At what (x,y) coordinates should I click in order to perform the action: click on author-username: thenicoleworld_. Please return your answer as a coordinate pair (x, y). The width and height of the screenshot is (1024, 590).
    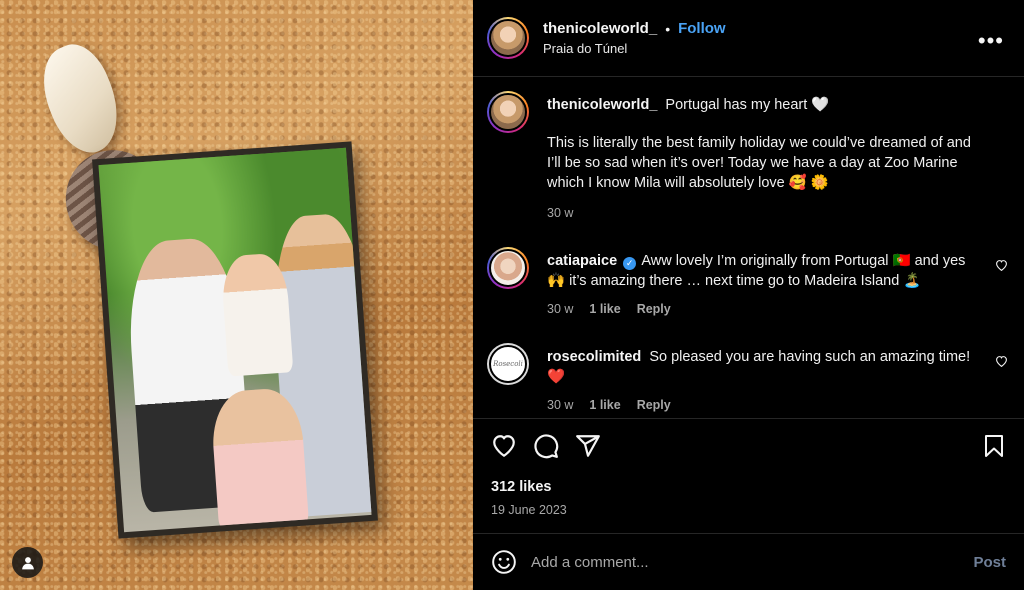
    Looking at the image, I should click on (600, 28).